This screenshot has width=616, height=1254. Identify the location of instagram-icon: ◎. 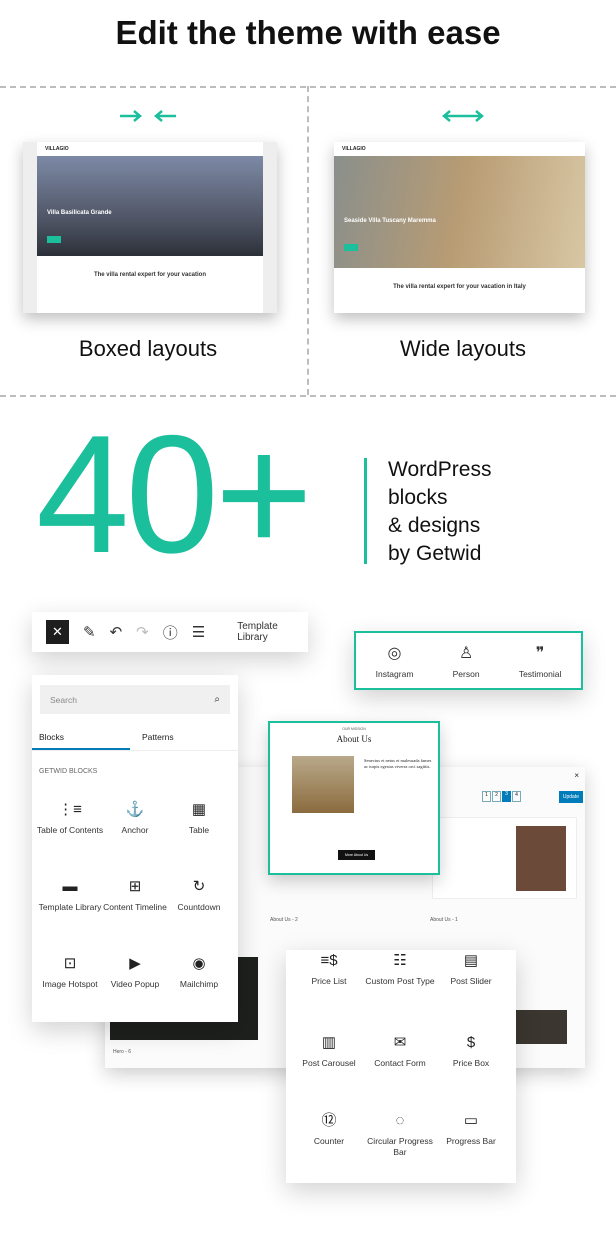
(394, 653).